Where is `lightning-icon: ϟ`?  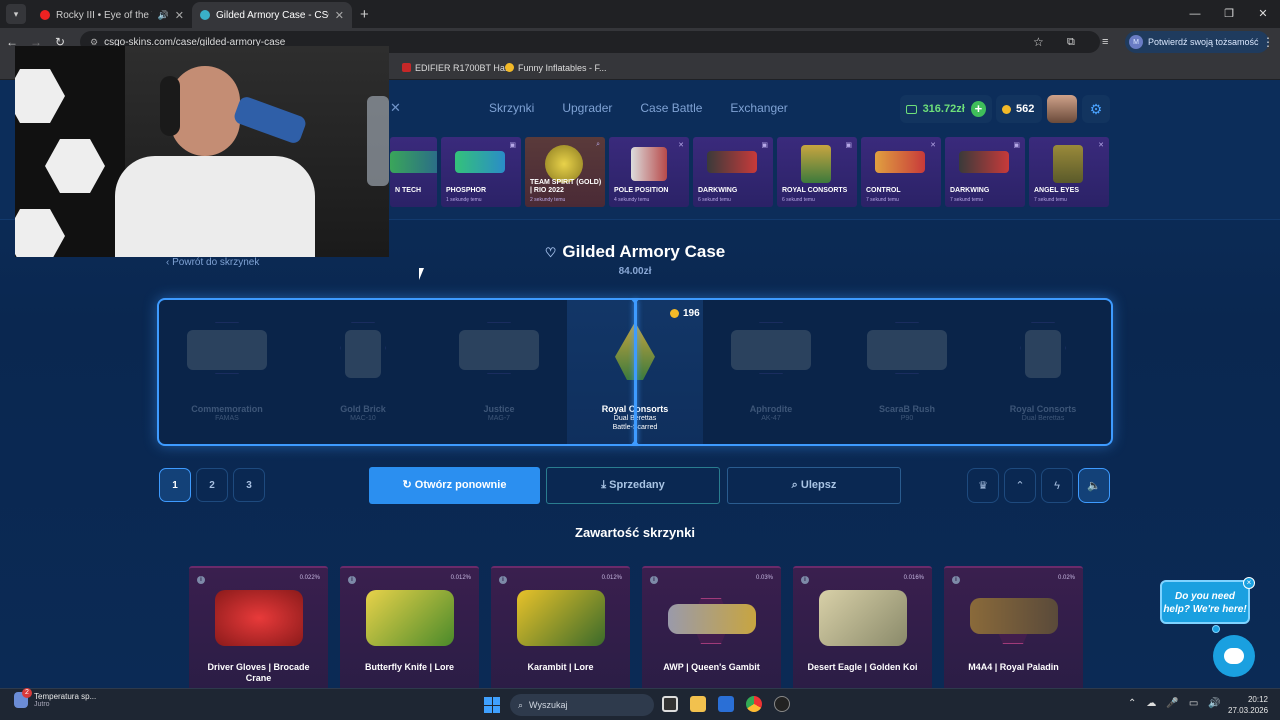
lightning-icon: ϟ is located at coordinates (1057, 485).